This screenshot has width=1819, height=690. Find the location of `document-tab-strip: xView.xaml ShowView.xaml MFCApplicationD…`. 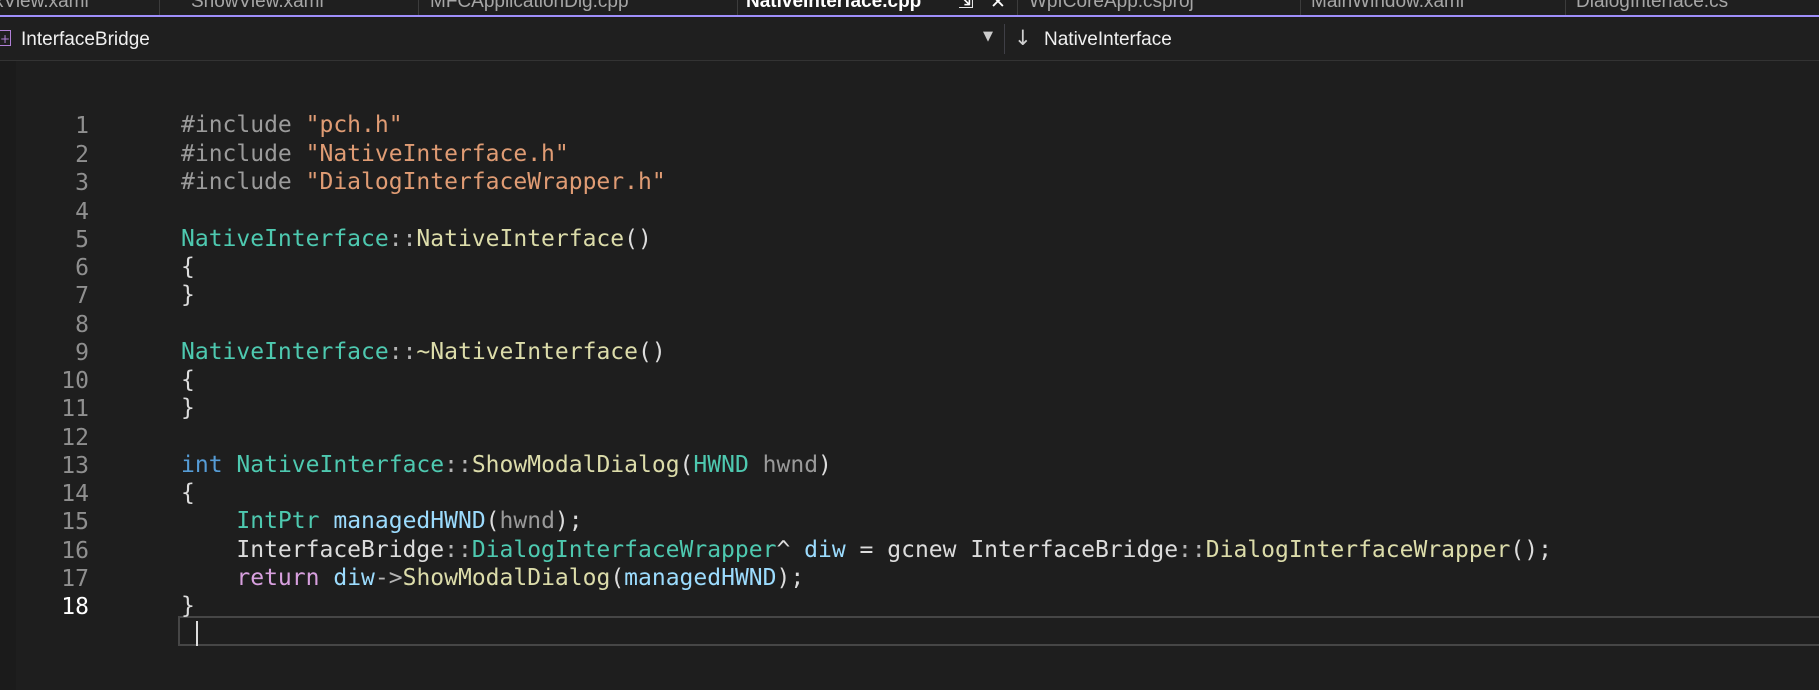

document-tab-strip: xView.xaml ShowView.xaml MFCApplicationD… is located at coordinates (909, 8).